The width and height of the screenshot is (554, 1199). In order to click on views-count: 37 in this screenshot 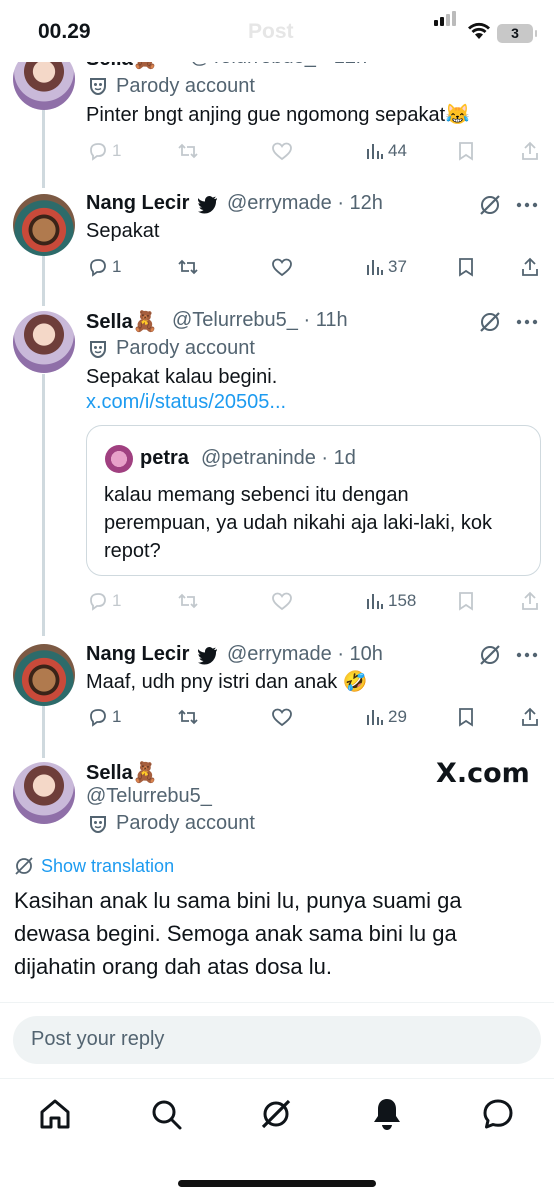, I will do `click(397, 266)`.